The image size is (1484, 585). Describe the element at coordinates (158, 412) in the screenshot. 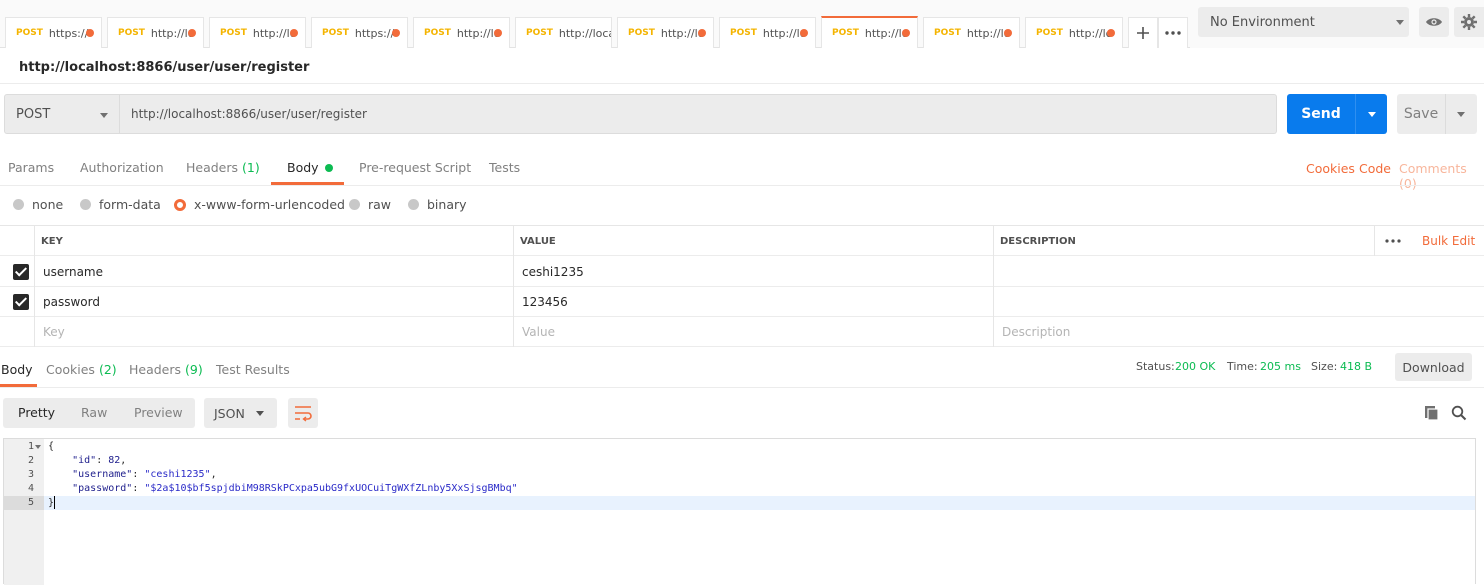

I see `format-preview: Preview` at that location.